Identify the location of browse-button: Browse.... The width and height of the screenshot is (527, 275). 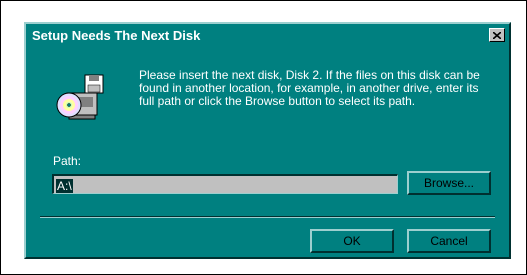
(449, 183).